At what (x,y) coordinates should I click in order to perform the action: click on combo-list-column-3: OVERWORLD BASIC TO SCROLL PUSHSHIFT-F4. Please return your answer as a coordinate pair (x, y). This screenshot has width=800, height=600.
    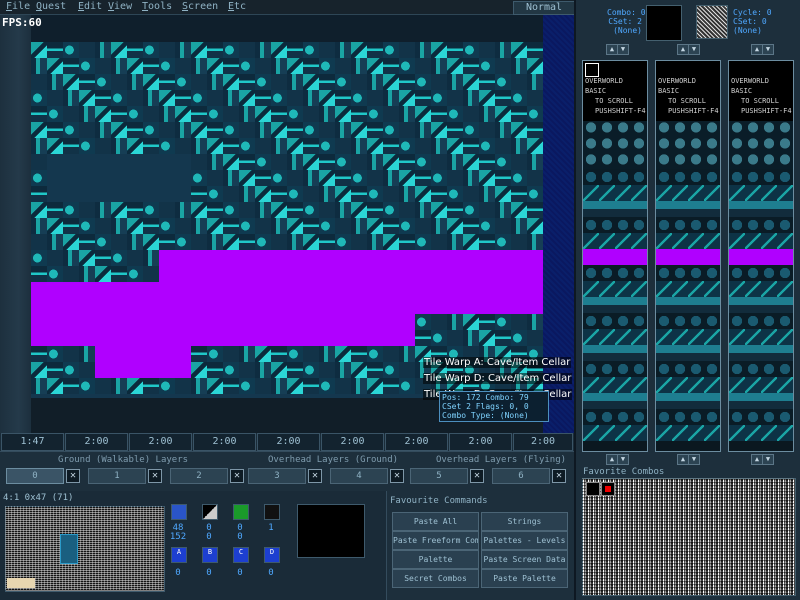
    Looking at the image, I should click on (761, 256).